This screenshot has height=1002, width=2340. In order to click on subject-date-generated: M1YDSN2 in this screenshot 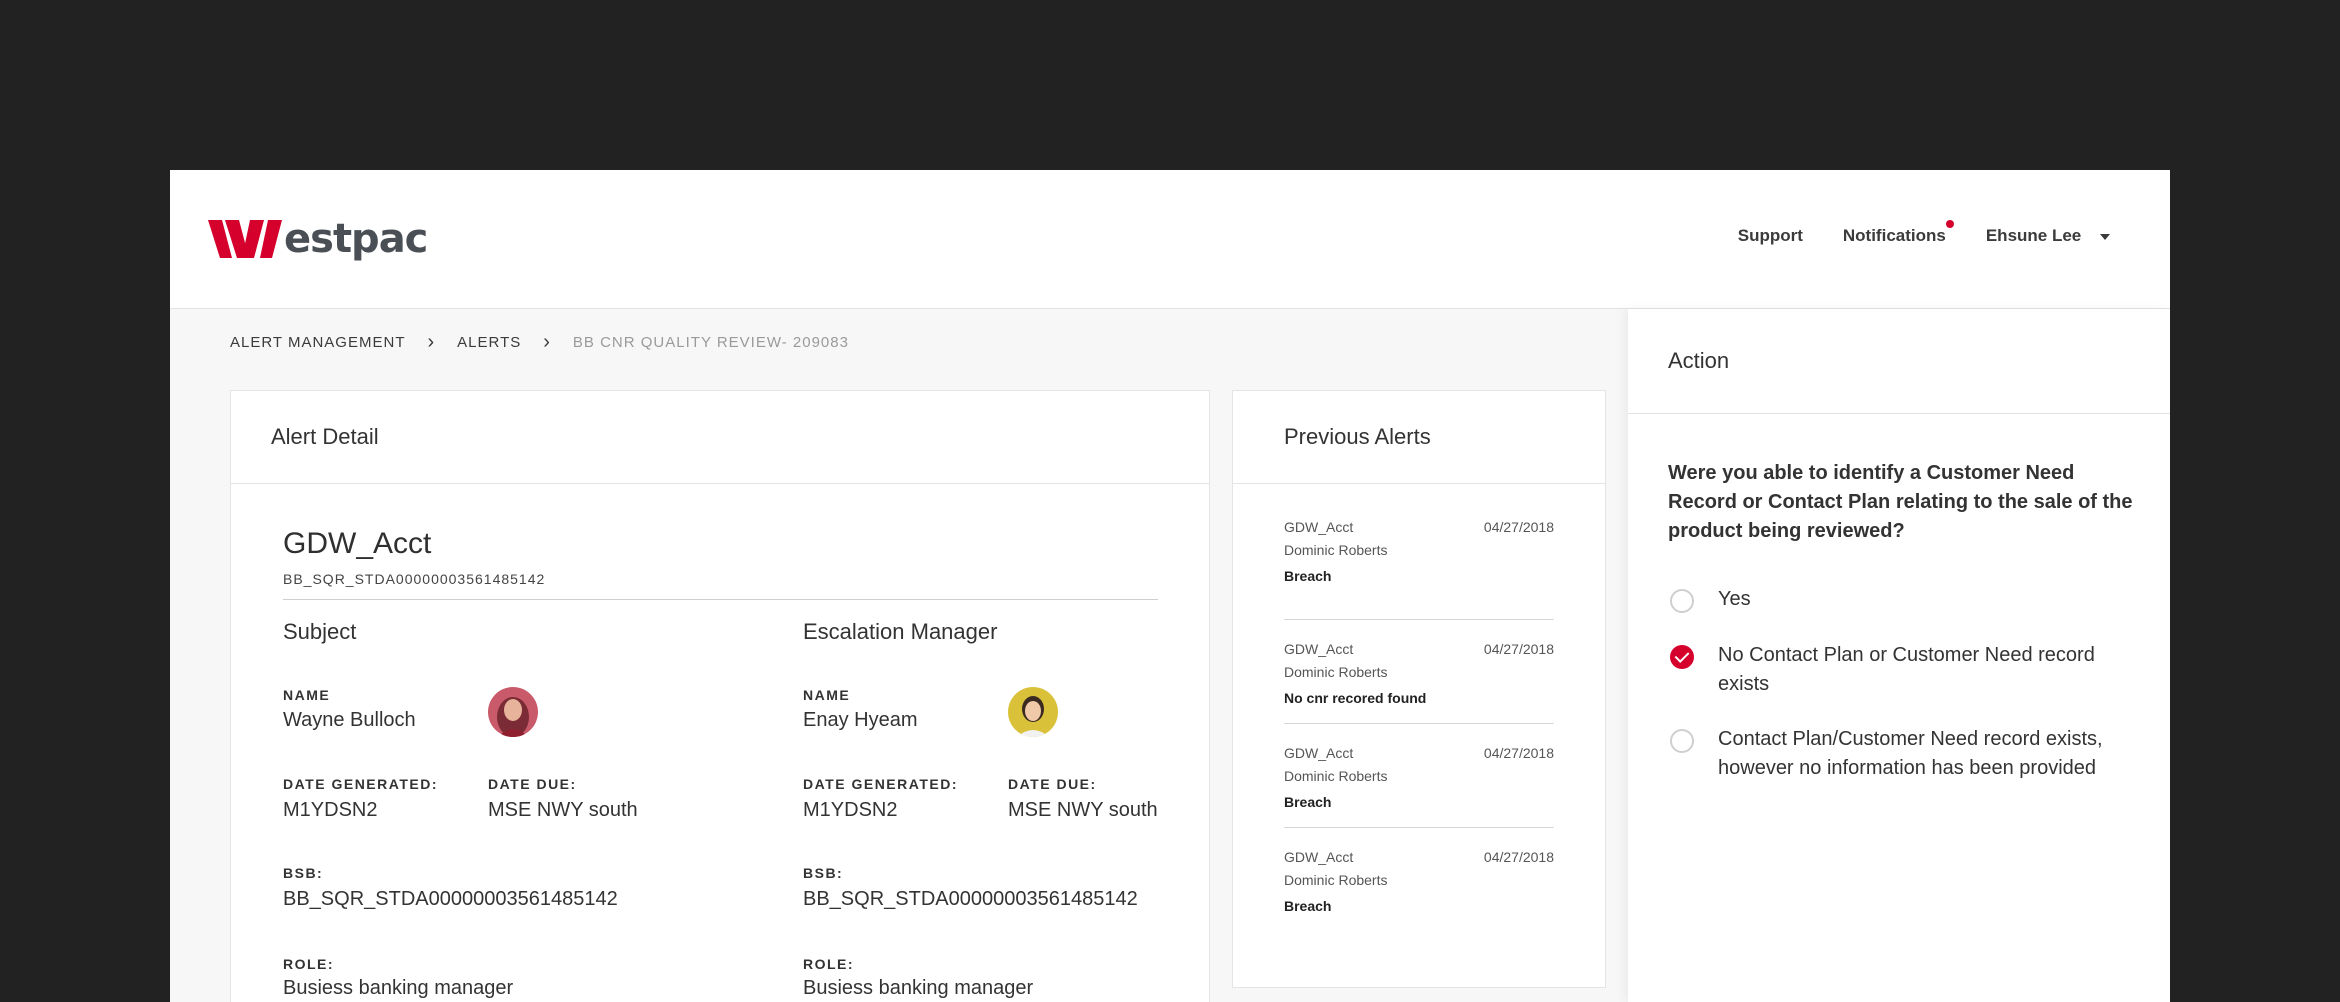, I will do `click(330, 810)`.